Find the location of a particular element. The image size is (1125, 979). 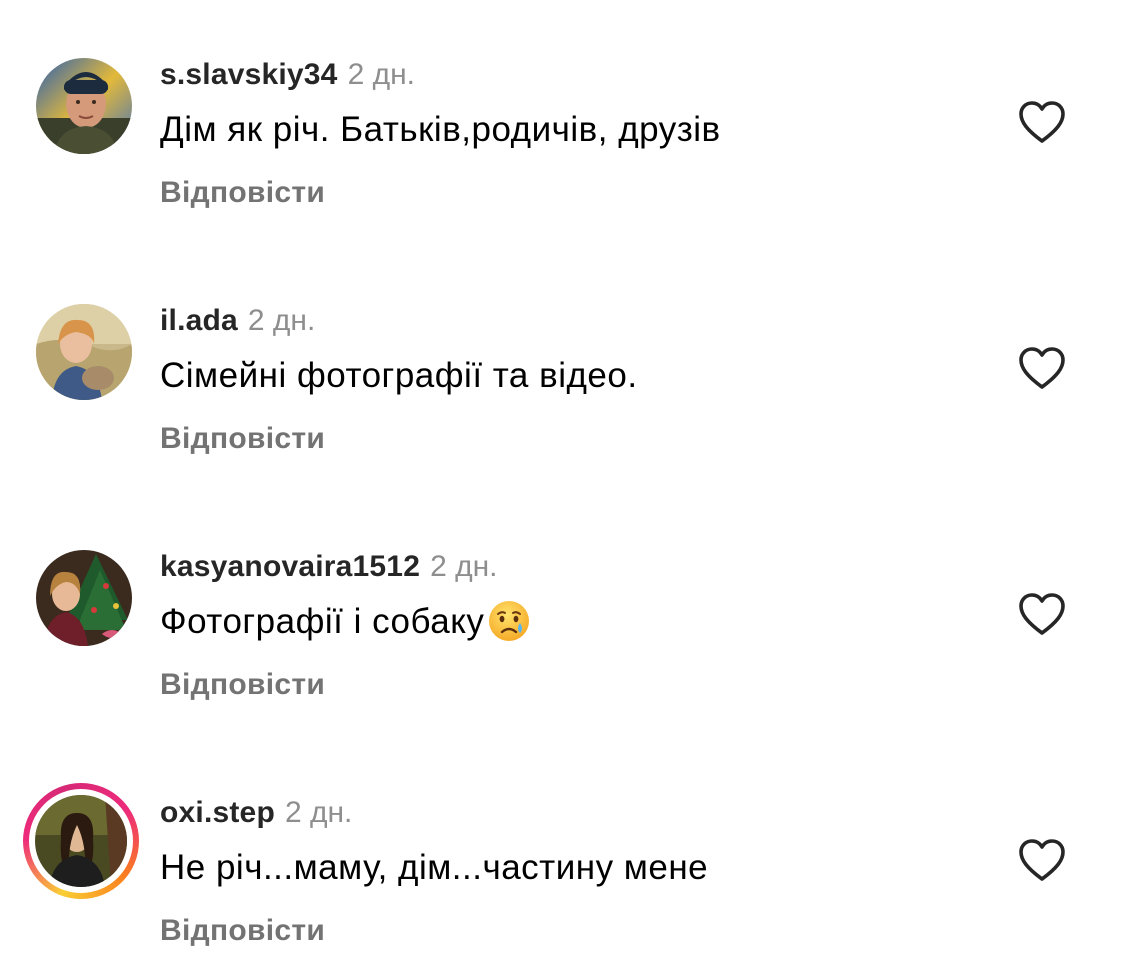

comment-meta: il.ada 2 дн. is located at coordinates (237, 321).